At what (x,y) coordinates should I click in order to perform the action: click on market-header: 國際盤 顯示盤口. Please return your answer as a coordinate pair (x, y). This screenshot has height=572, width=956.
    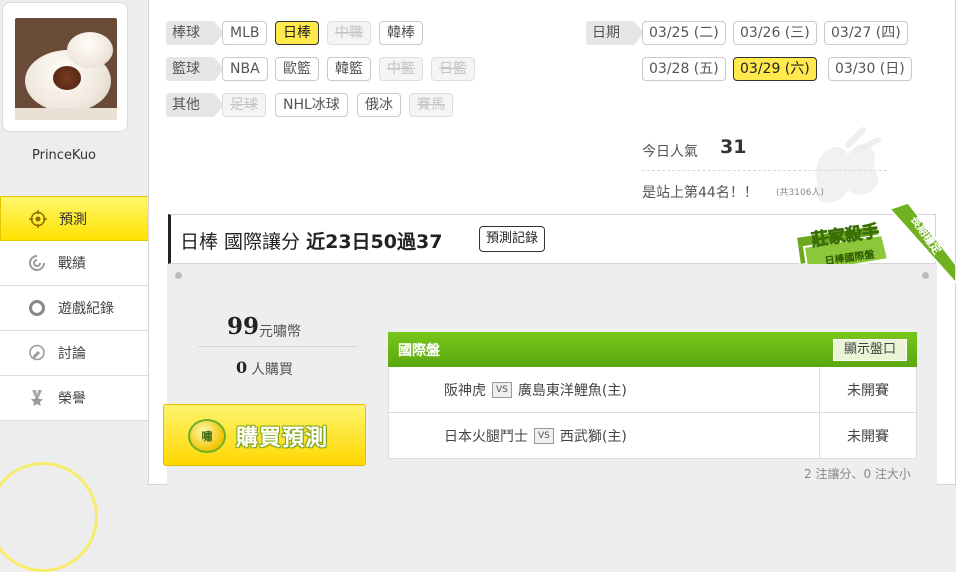
    Looking at the image, I should click on (652, 349).